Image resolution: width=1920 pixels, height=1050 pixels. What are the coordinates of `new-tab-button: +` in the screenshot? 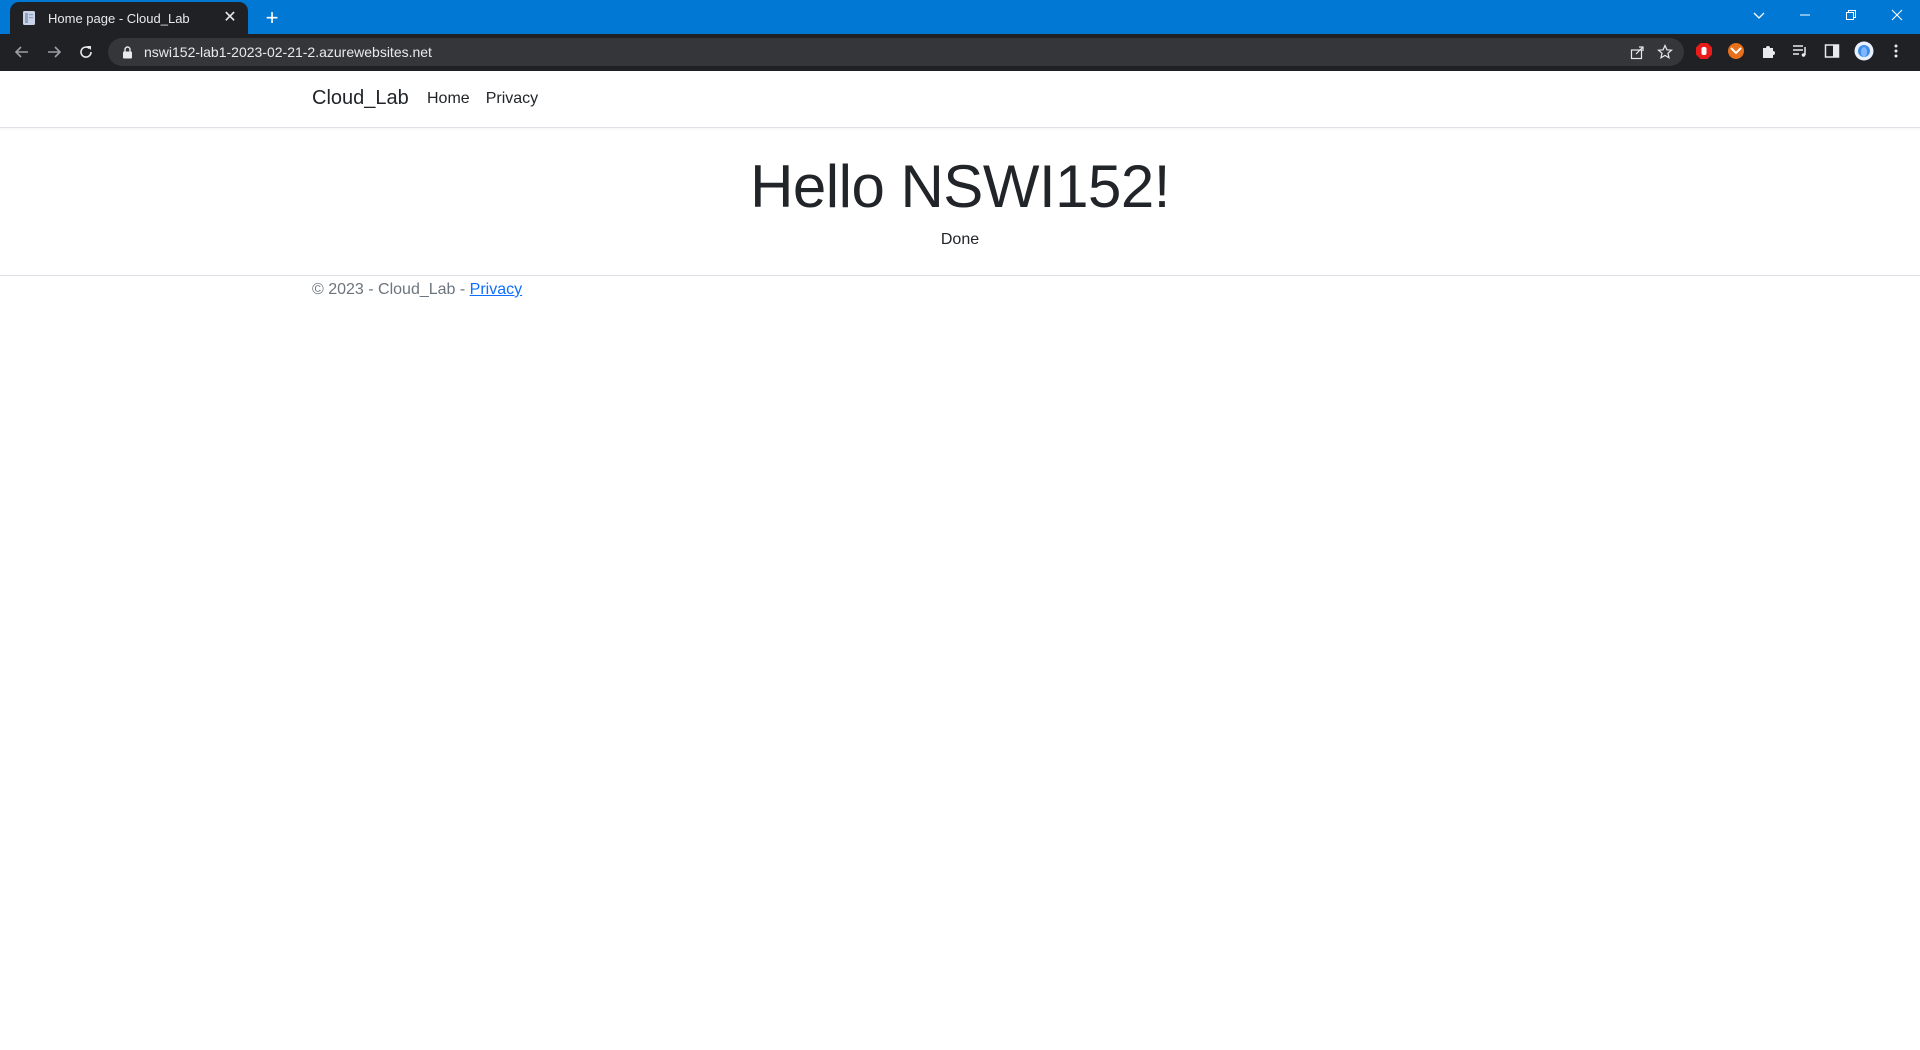 It's located at (272, 18).